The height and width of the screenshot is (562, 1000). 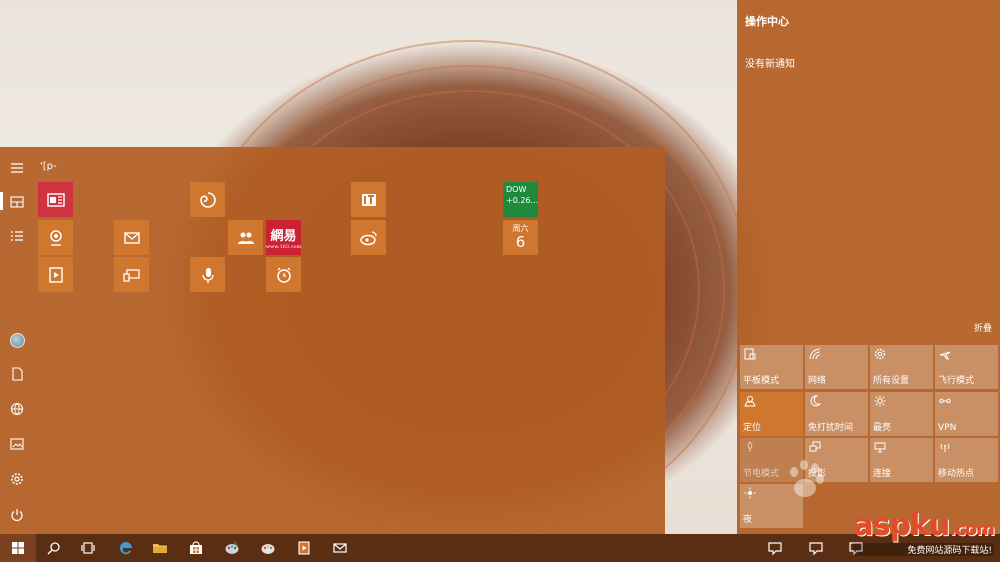 I want to click on all-apps-button, so click(x=17, y=236).